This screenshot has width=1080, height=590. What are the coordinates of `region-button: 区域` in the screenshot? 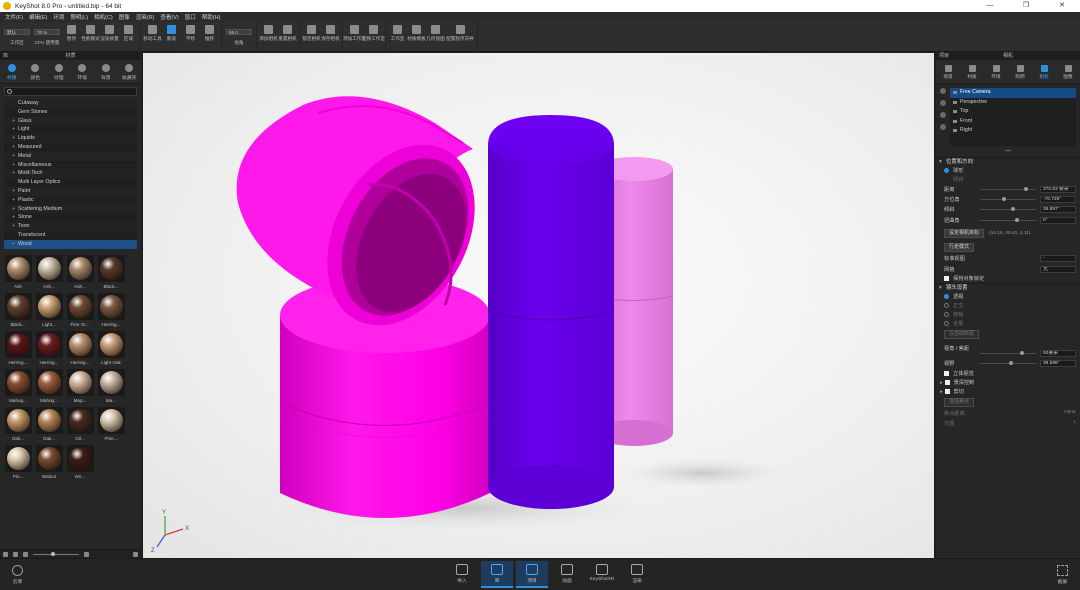 It's located at (128, 37).